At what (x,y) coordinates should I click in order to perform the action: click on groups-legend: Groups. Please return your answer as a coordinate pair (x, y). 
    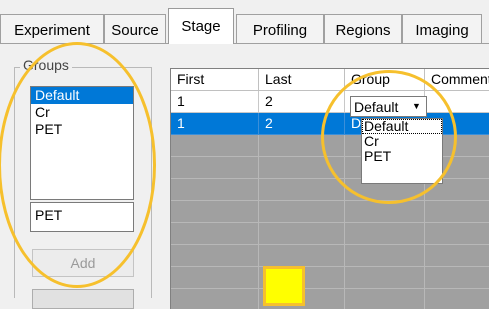
    Looking at the image, I should click on (46, 65).